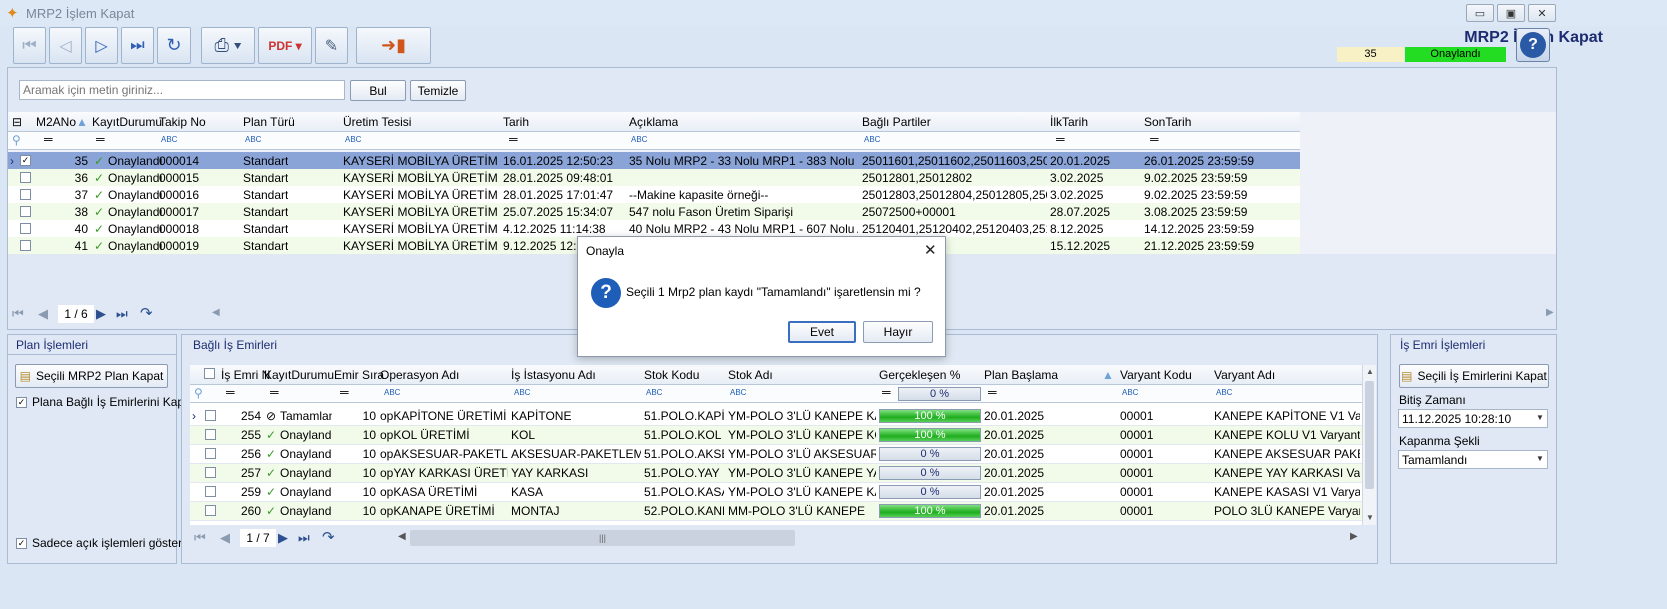 This screenshot has width=1667, height=609. What do you see at coordinates (285, 45) in the screenshot?
I see `pdf-export-button: PDF ▾` at bounding box center [285, 45].